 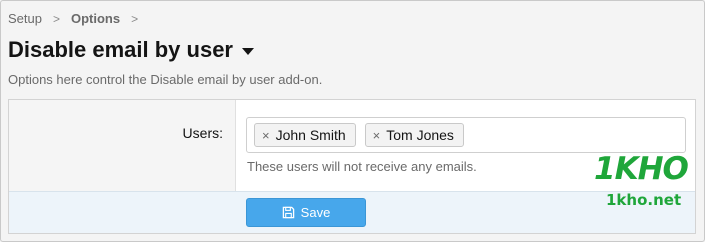 I want to click on breadcrumb: Setup > Options >, so click(x=78, y=18).